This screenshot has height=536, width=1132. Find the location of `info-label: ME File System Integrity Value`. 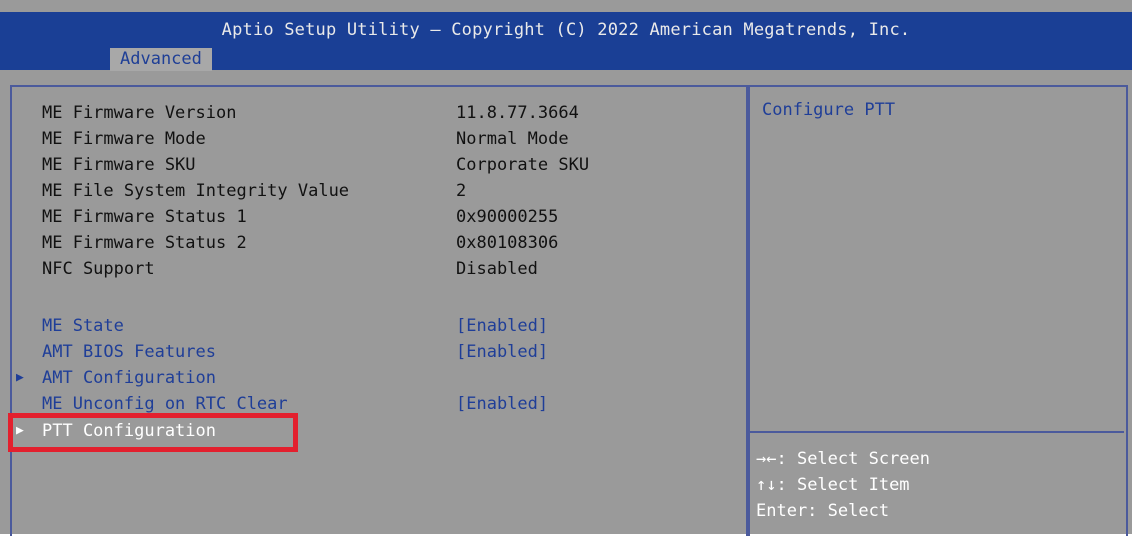

info-label: ME File System Integrity Value is located at coordinates (196, 191).